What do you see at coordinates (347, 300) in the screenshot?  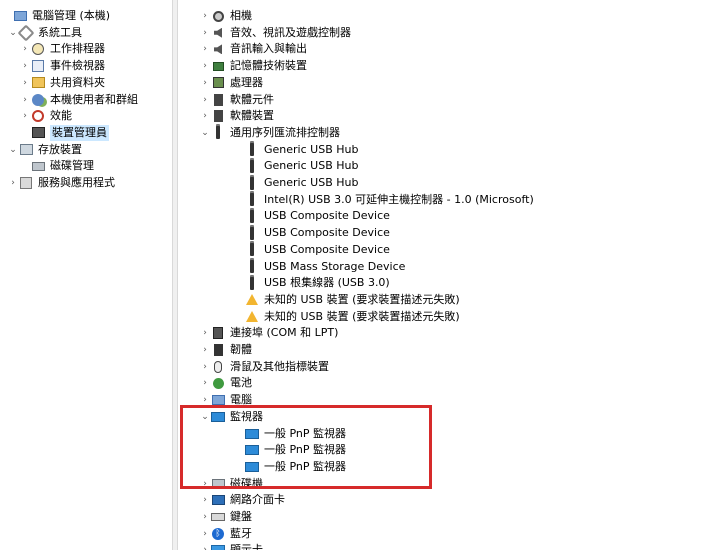 I see `device-node-17: 未知的 USB 裝置 (要求裝置描述元失敗)` at bounding box center [347, 300].